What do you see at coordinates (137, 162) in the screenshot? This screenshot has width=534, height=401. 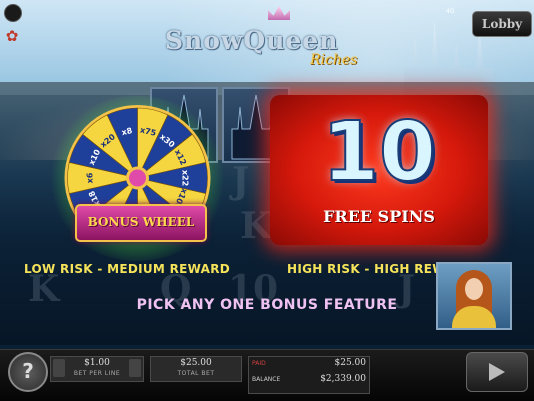 I see `prize-wheel: x75x30x12x22x100x4x24x15x5x18x6x10x20x8` at bounding box center [137, 162].